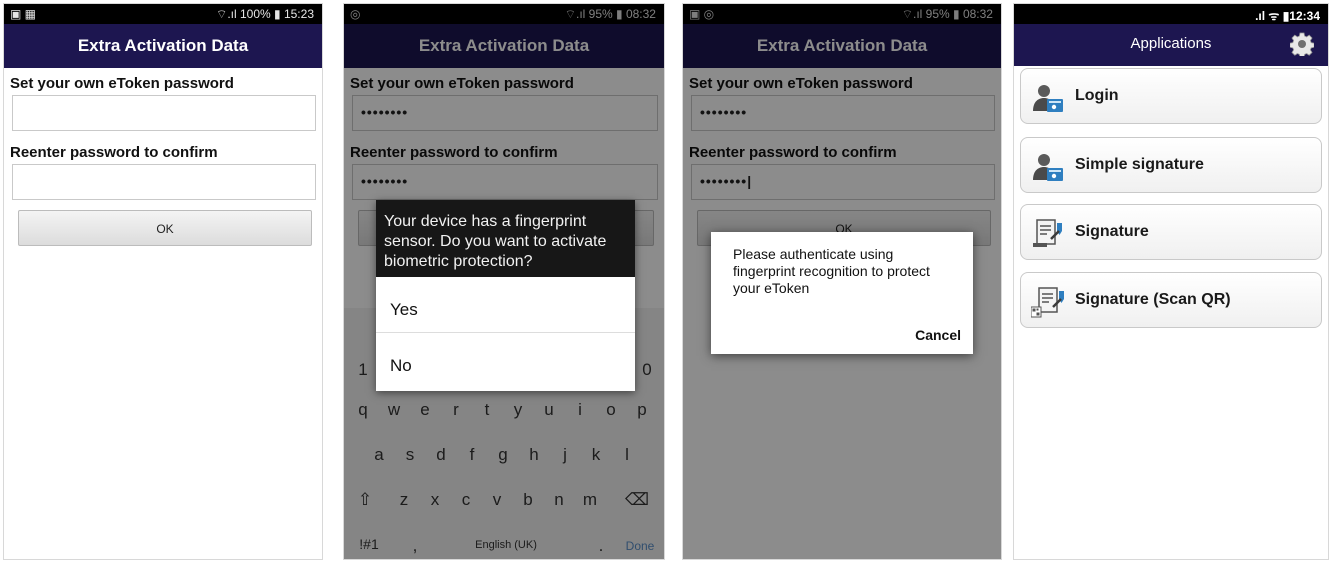  I want to click on status-icons-left: ▣ ▦, so click(23, 14).